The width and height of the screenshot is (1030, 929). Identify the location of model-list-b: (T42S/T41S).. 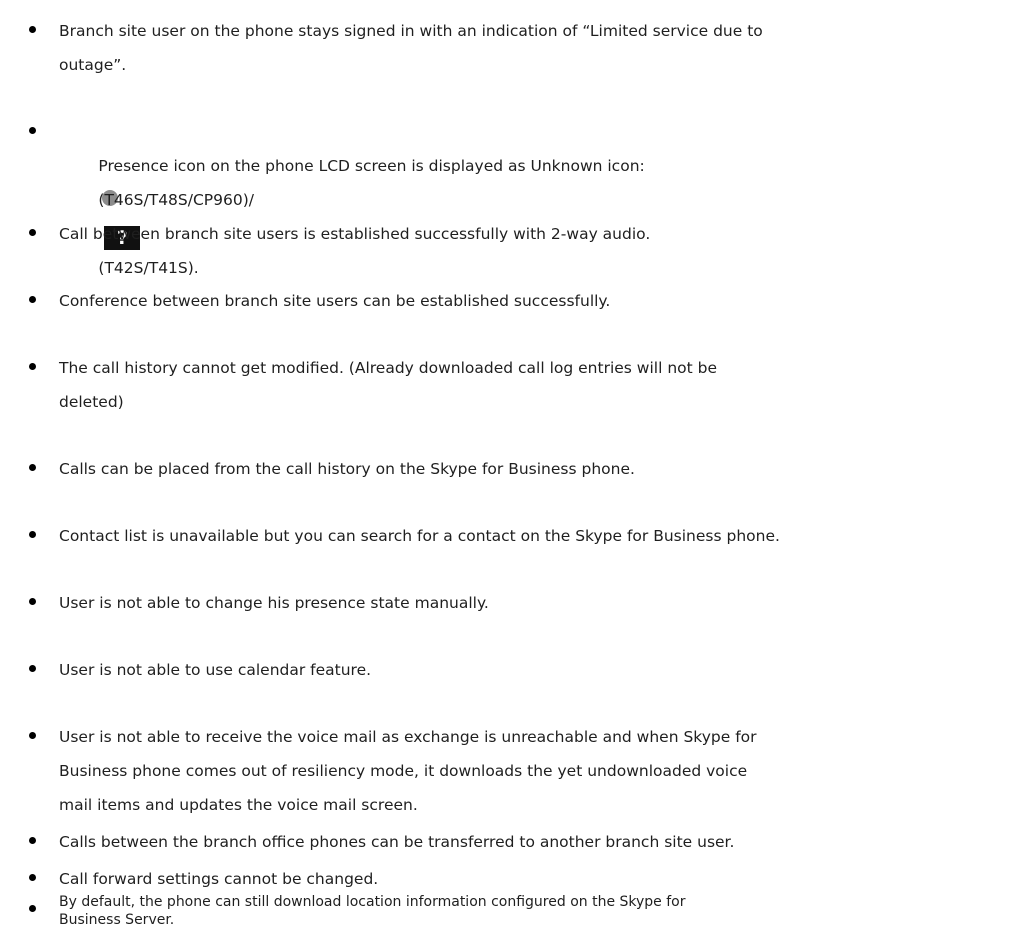
(148, 268).